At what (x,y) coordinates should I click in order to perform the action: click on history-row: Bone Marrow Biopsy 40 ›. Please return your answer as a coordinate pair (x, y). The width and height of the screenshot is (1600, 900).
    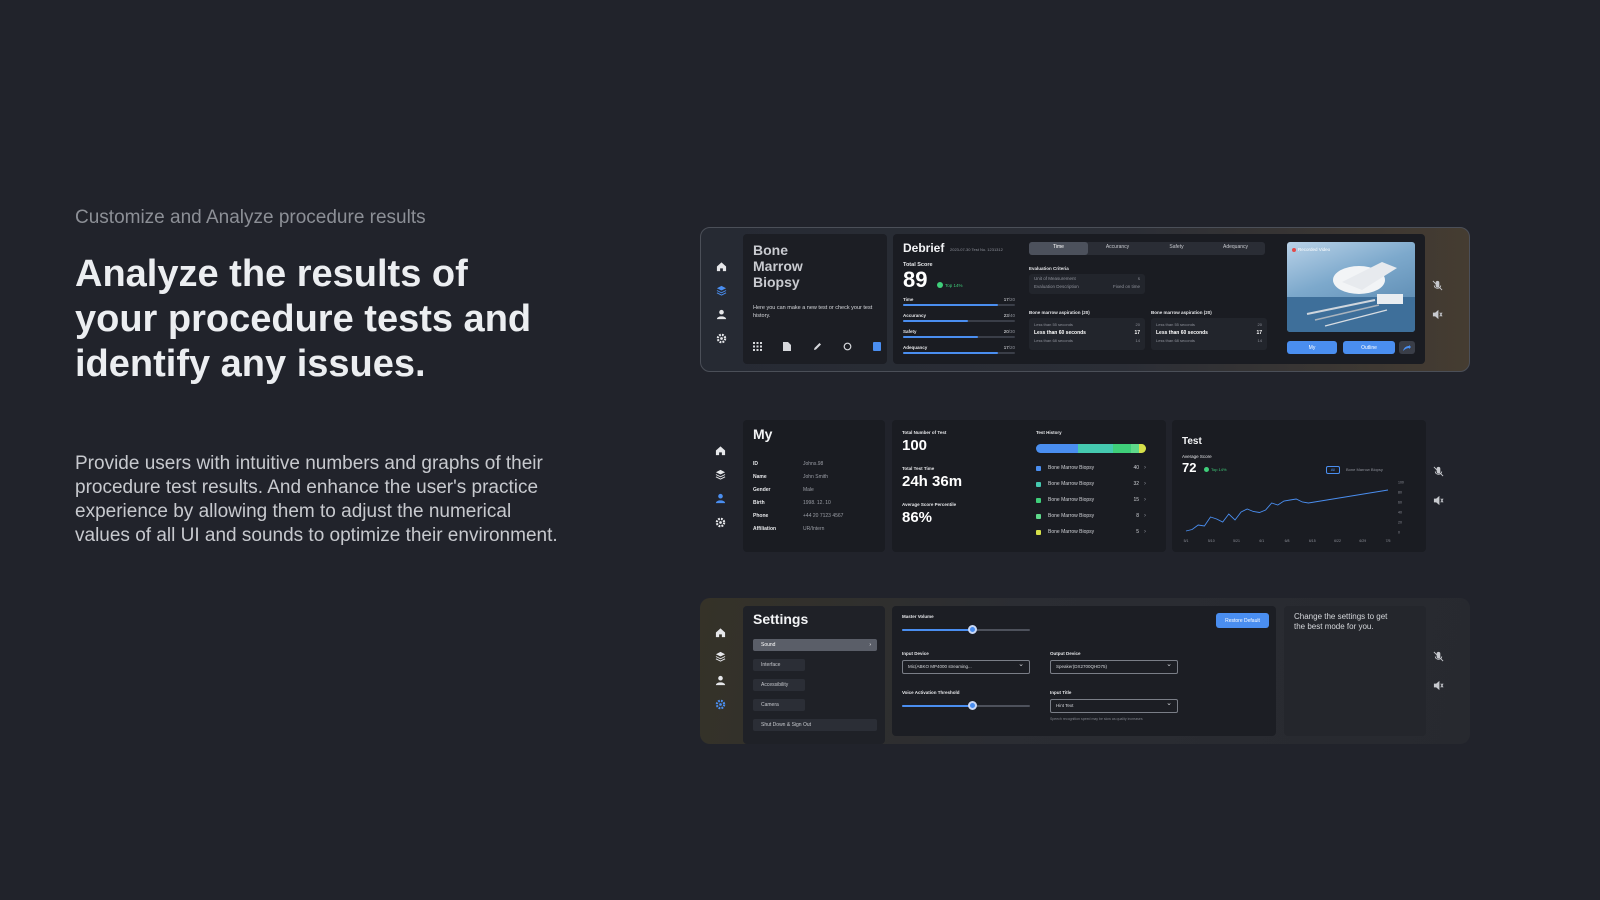
    Looking at the image, I should click on (1091, 468).